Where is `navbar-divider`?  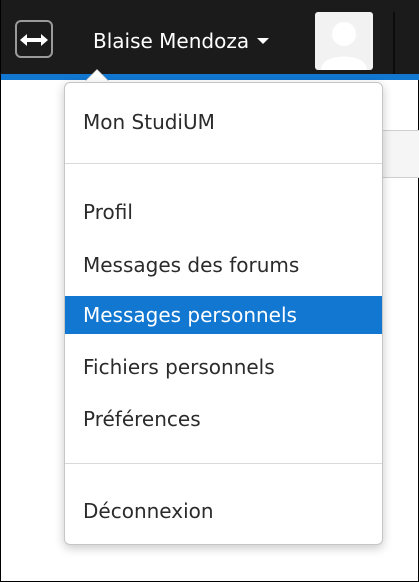
navbar-divider is located at coordinates (394, 43).